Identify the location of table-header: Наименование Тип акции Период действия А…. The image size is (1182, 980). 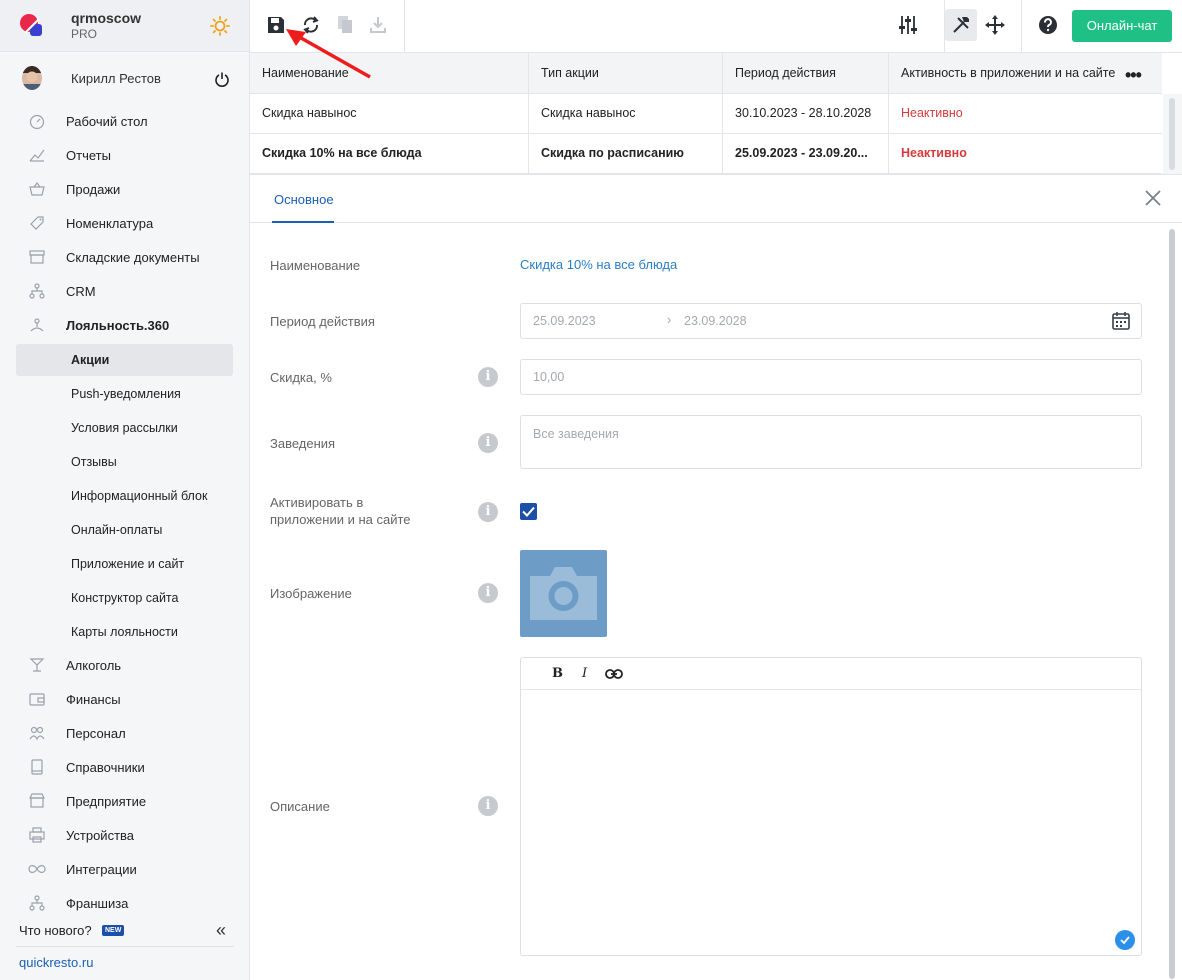
(706, 73).